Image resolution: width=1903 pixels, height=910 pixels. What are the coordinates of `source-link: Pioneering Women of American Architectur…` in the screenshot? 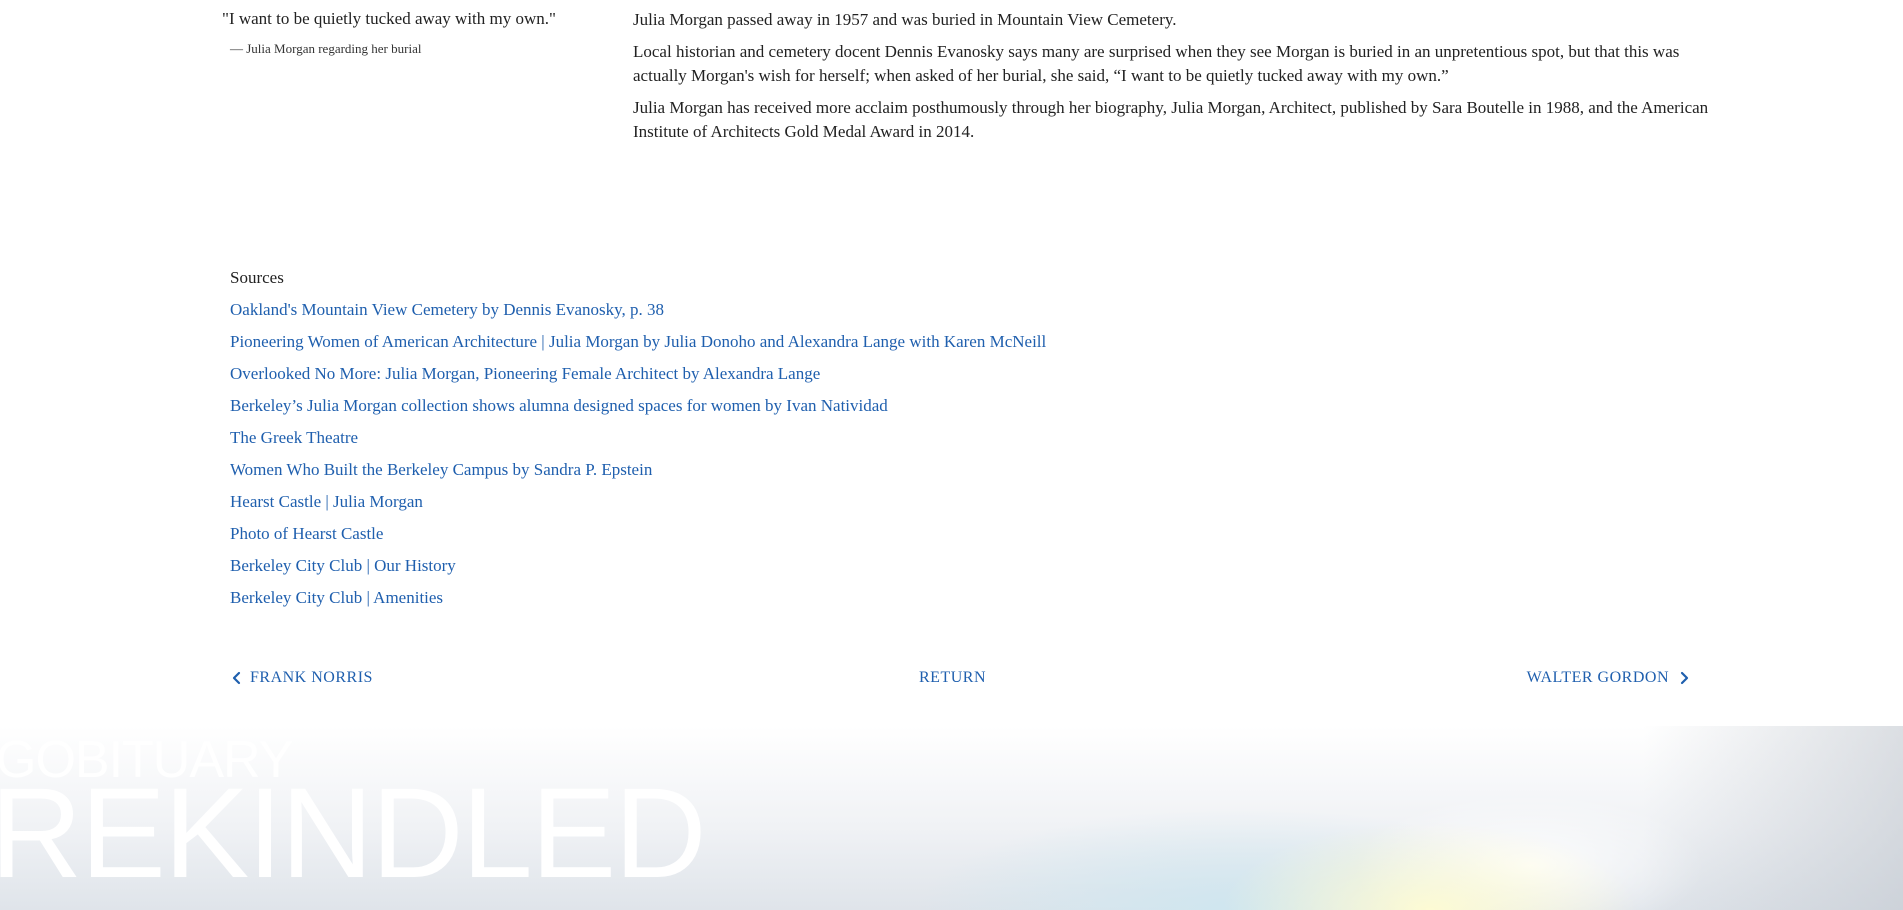 It's located at (638, 341).